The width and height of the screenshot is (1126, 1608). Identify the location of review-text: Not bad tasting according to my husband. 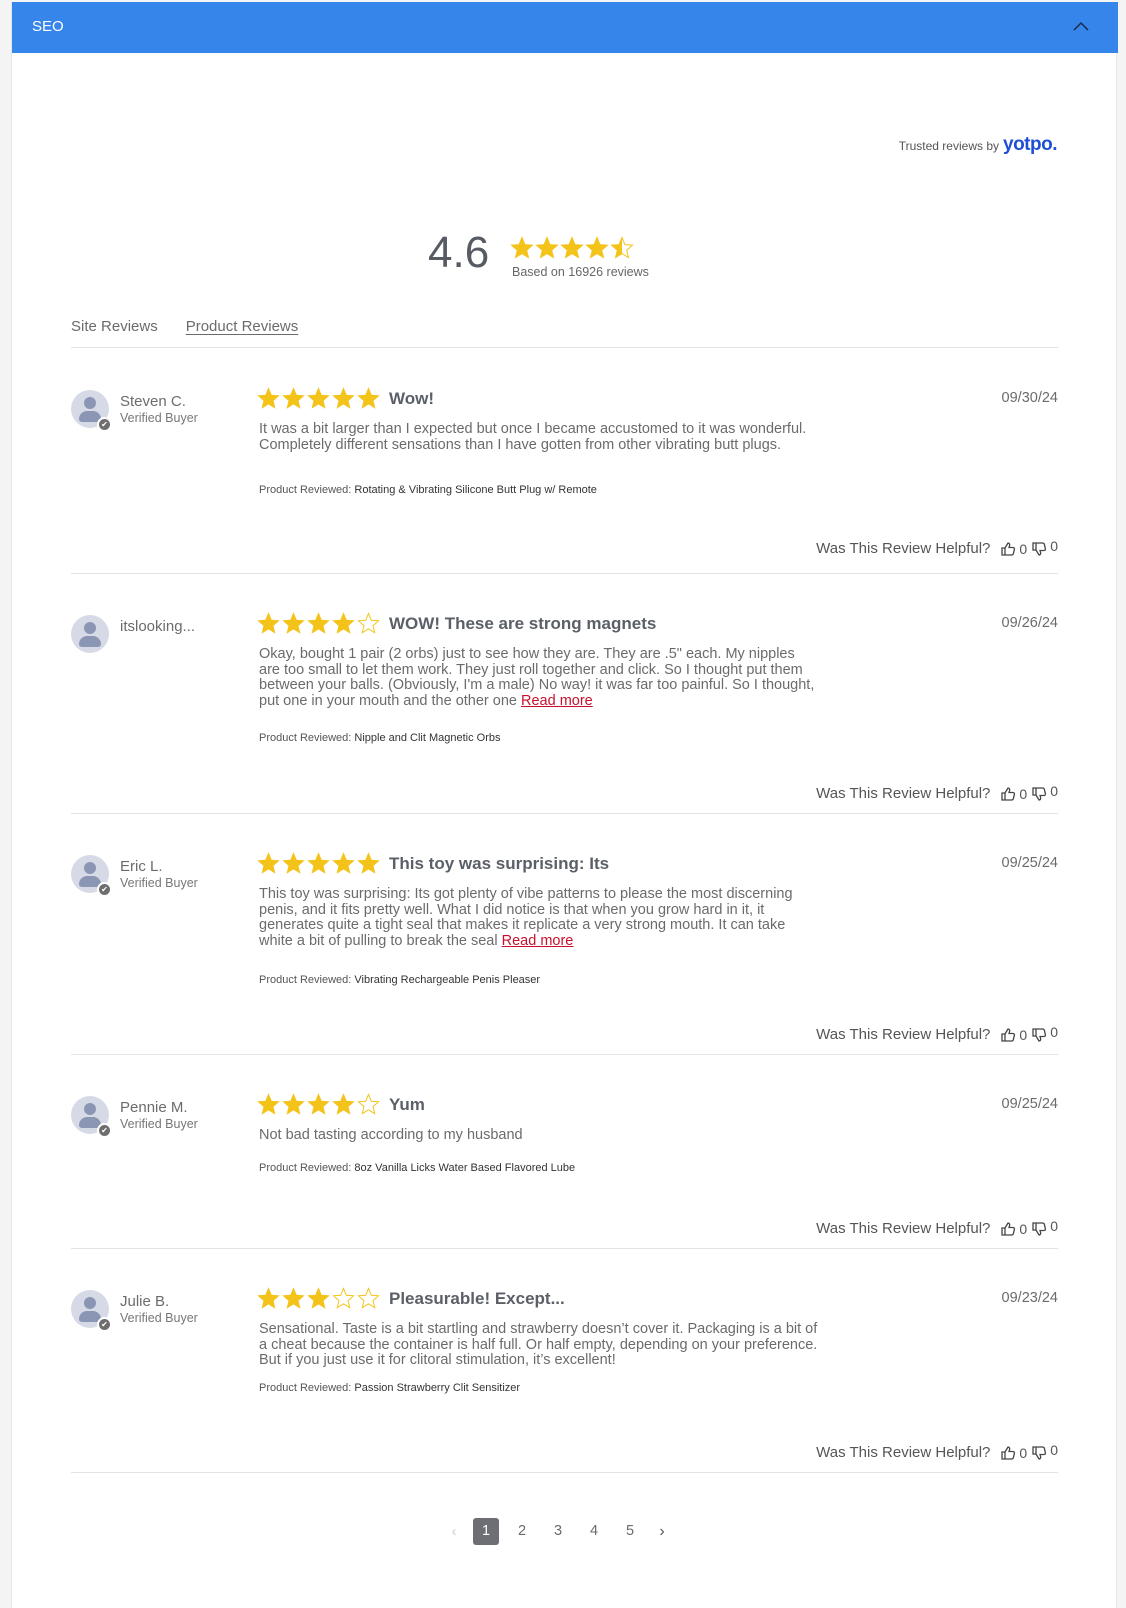
(391, 1135).